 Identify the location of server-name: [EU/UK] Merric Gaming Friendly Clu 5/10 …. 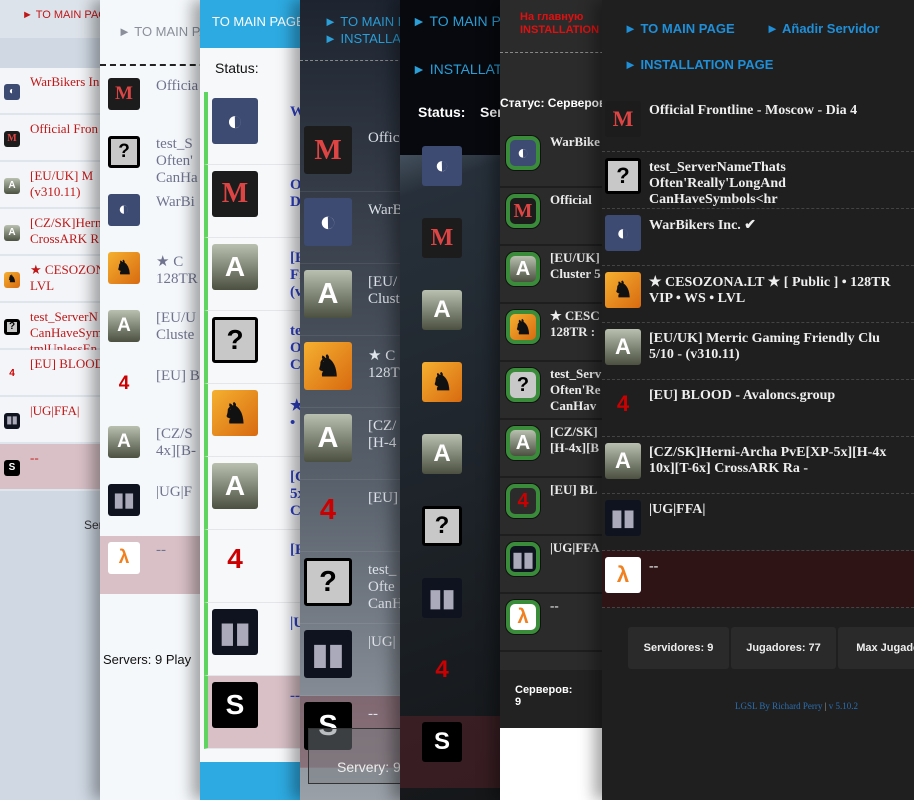
(764, 347).